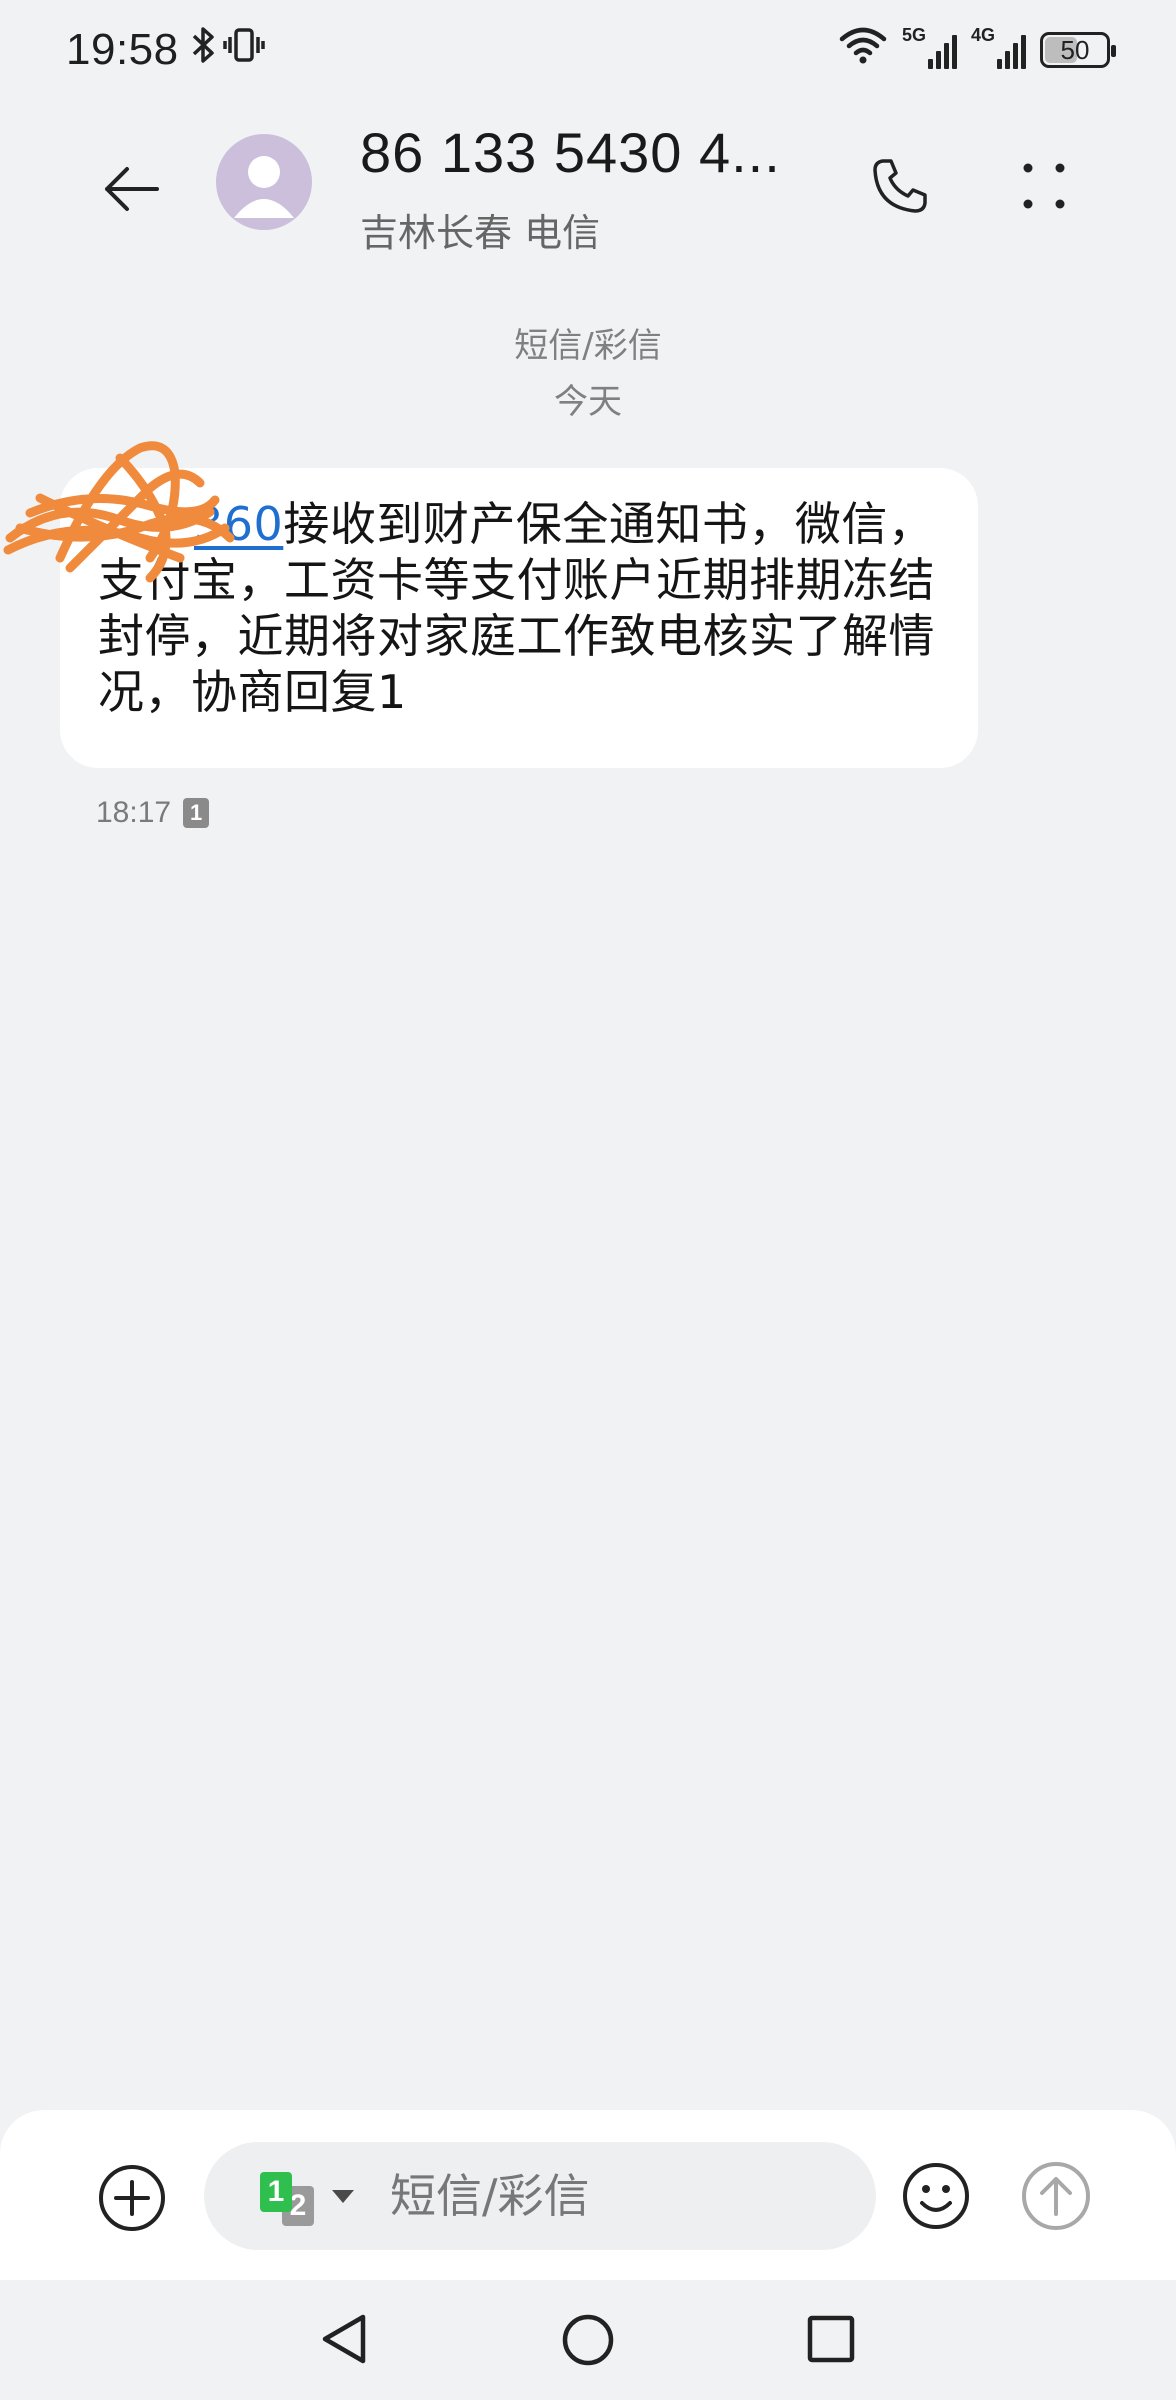 This screenshot has width=1176, height=2400. I want to click on conversation-header: 86 133 5430 4... 吉林长春 电信, so click(588, 185).